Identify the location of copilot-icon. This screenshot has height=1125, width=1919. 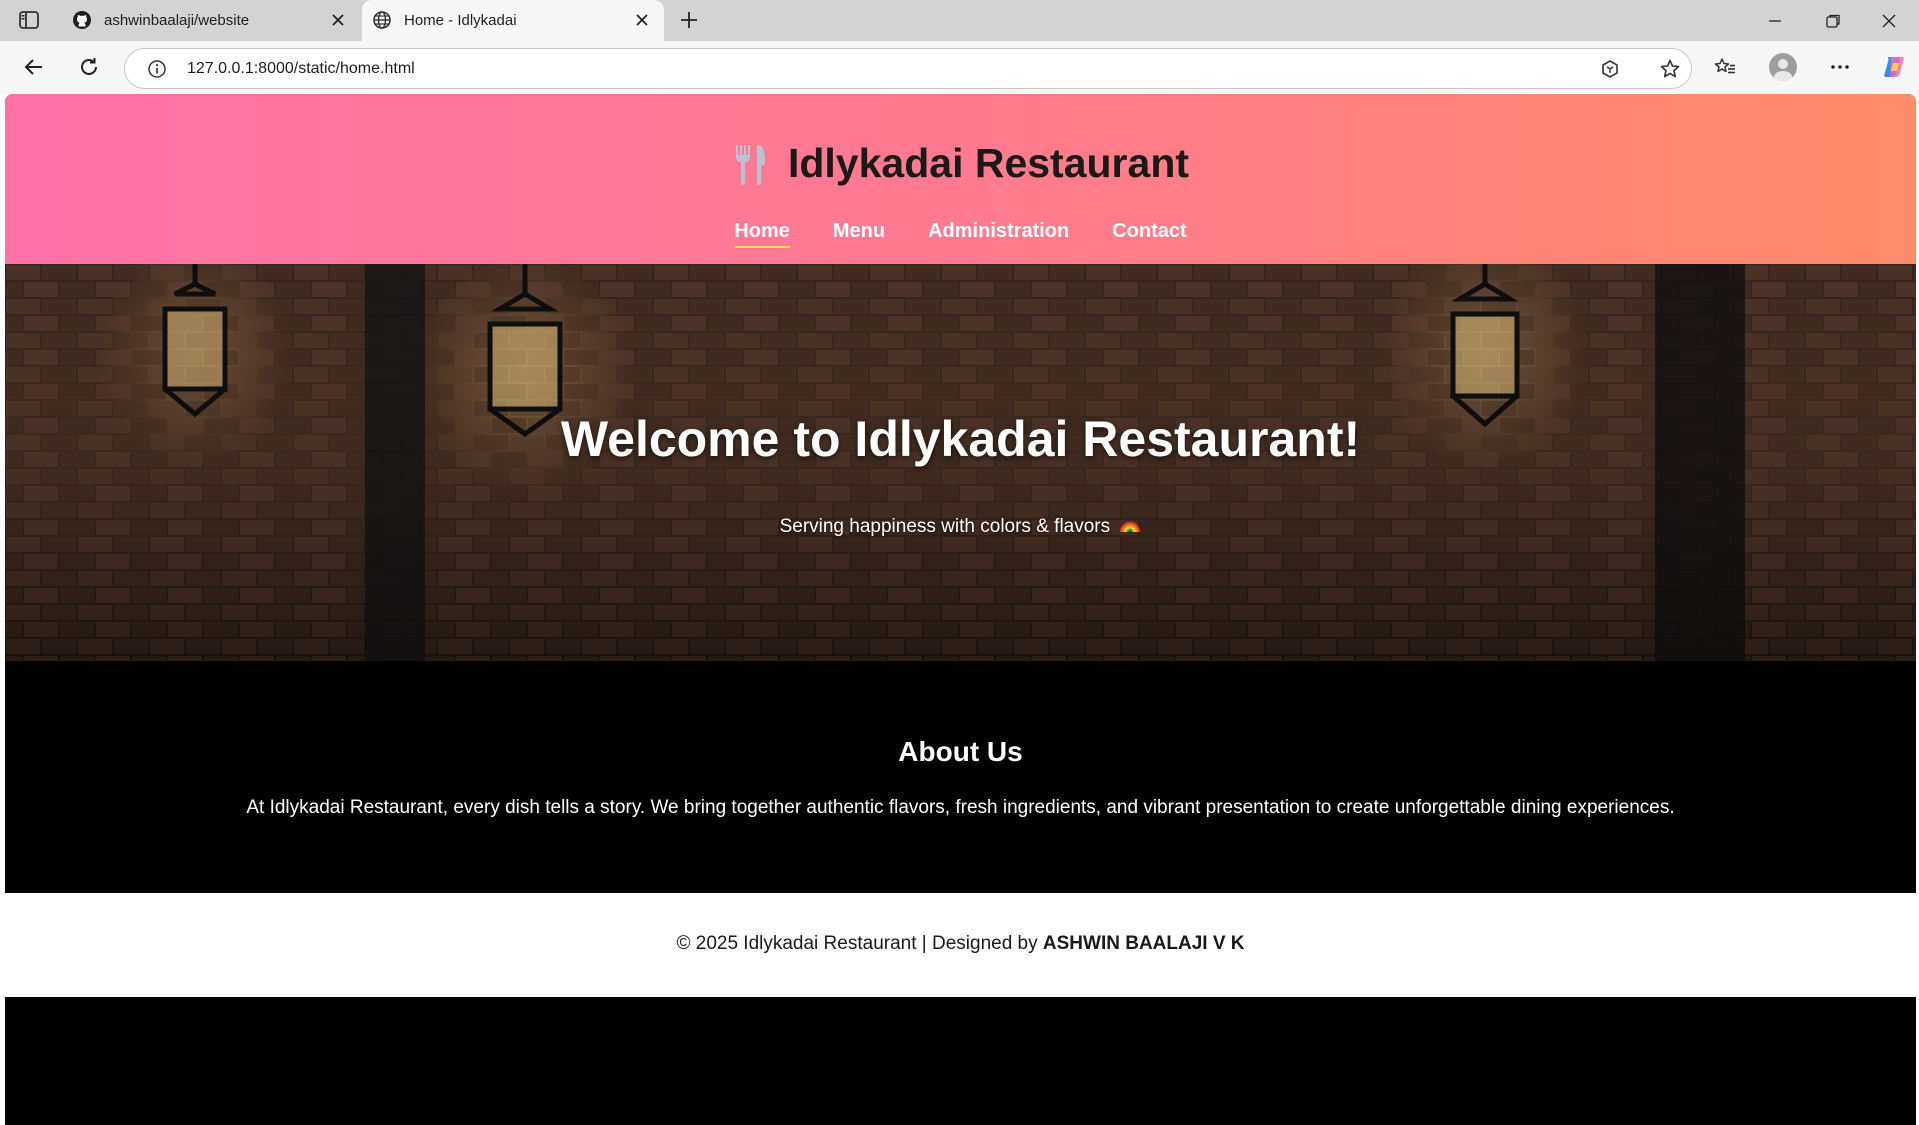
(1894, 67).